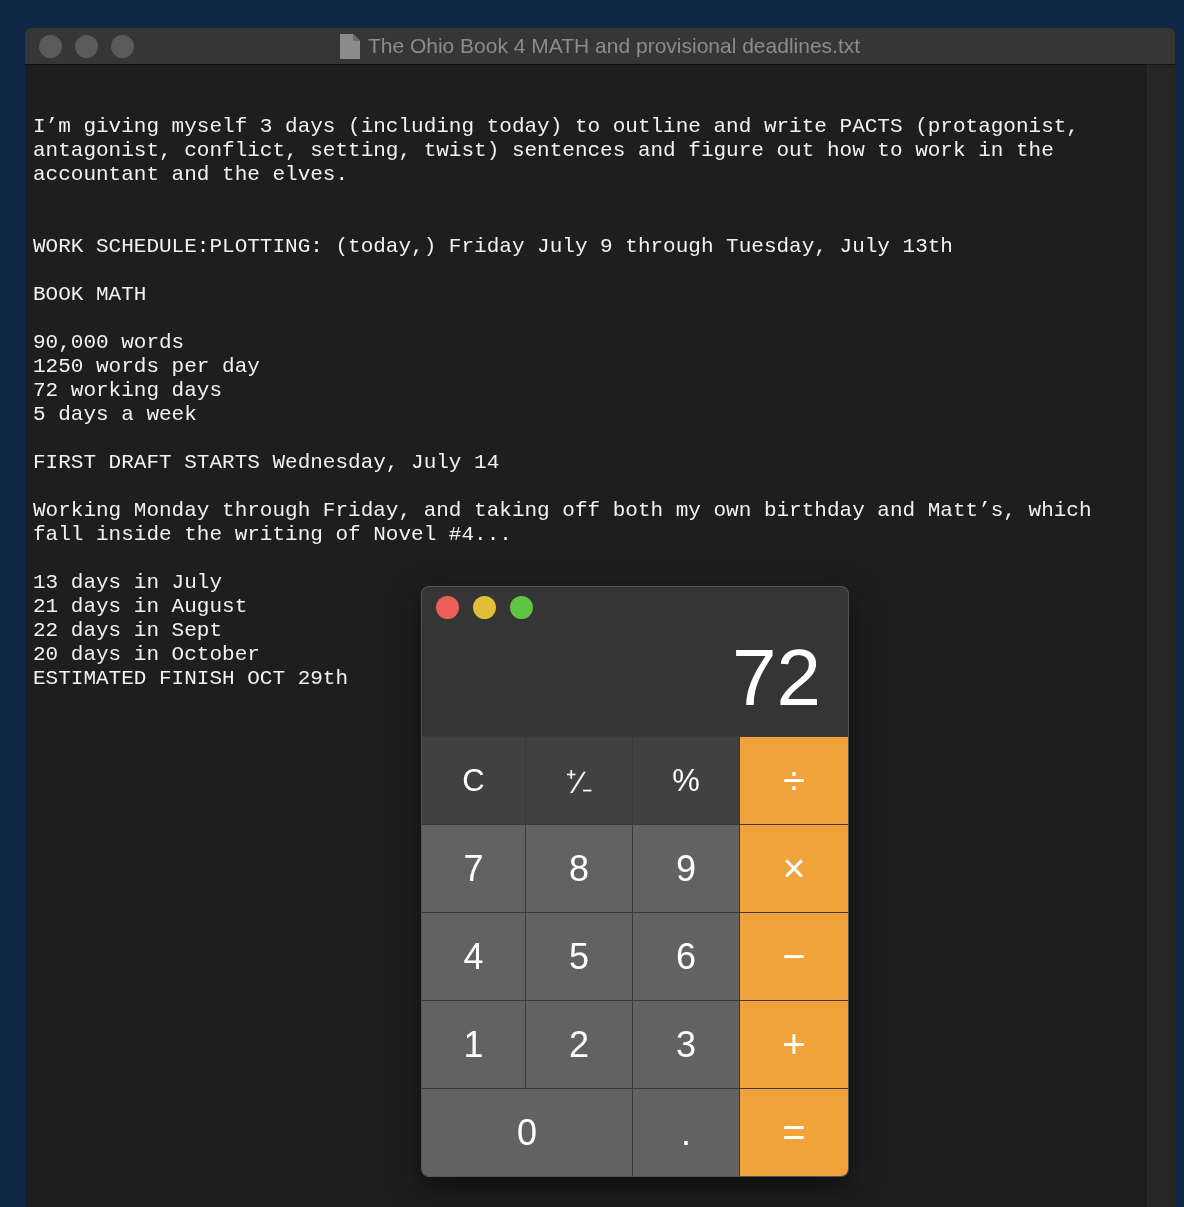  I want to click on text-line: I’m giving myself 3 days (including today) to outline and write PACTS (protagonist,, so click(556, 127).